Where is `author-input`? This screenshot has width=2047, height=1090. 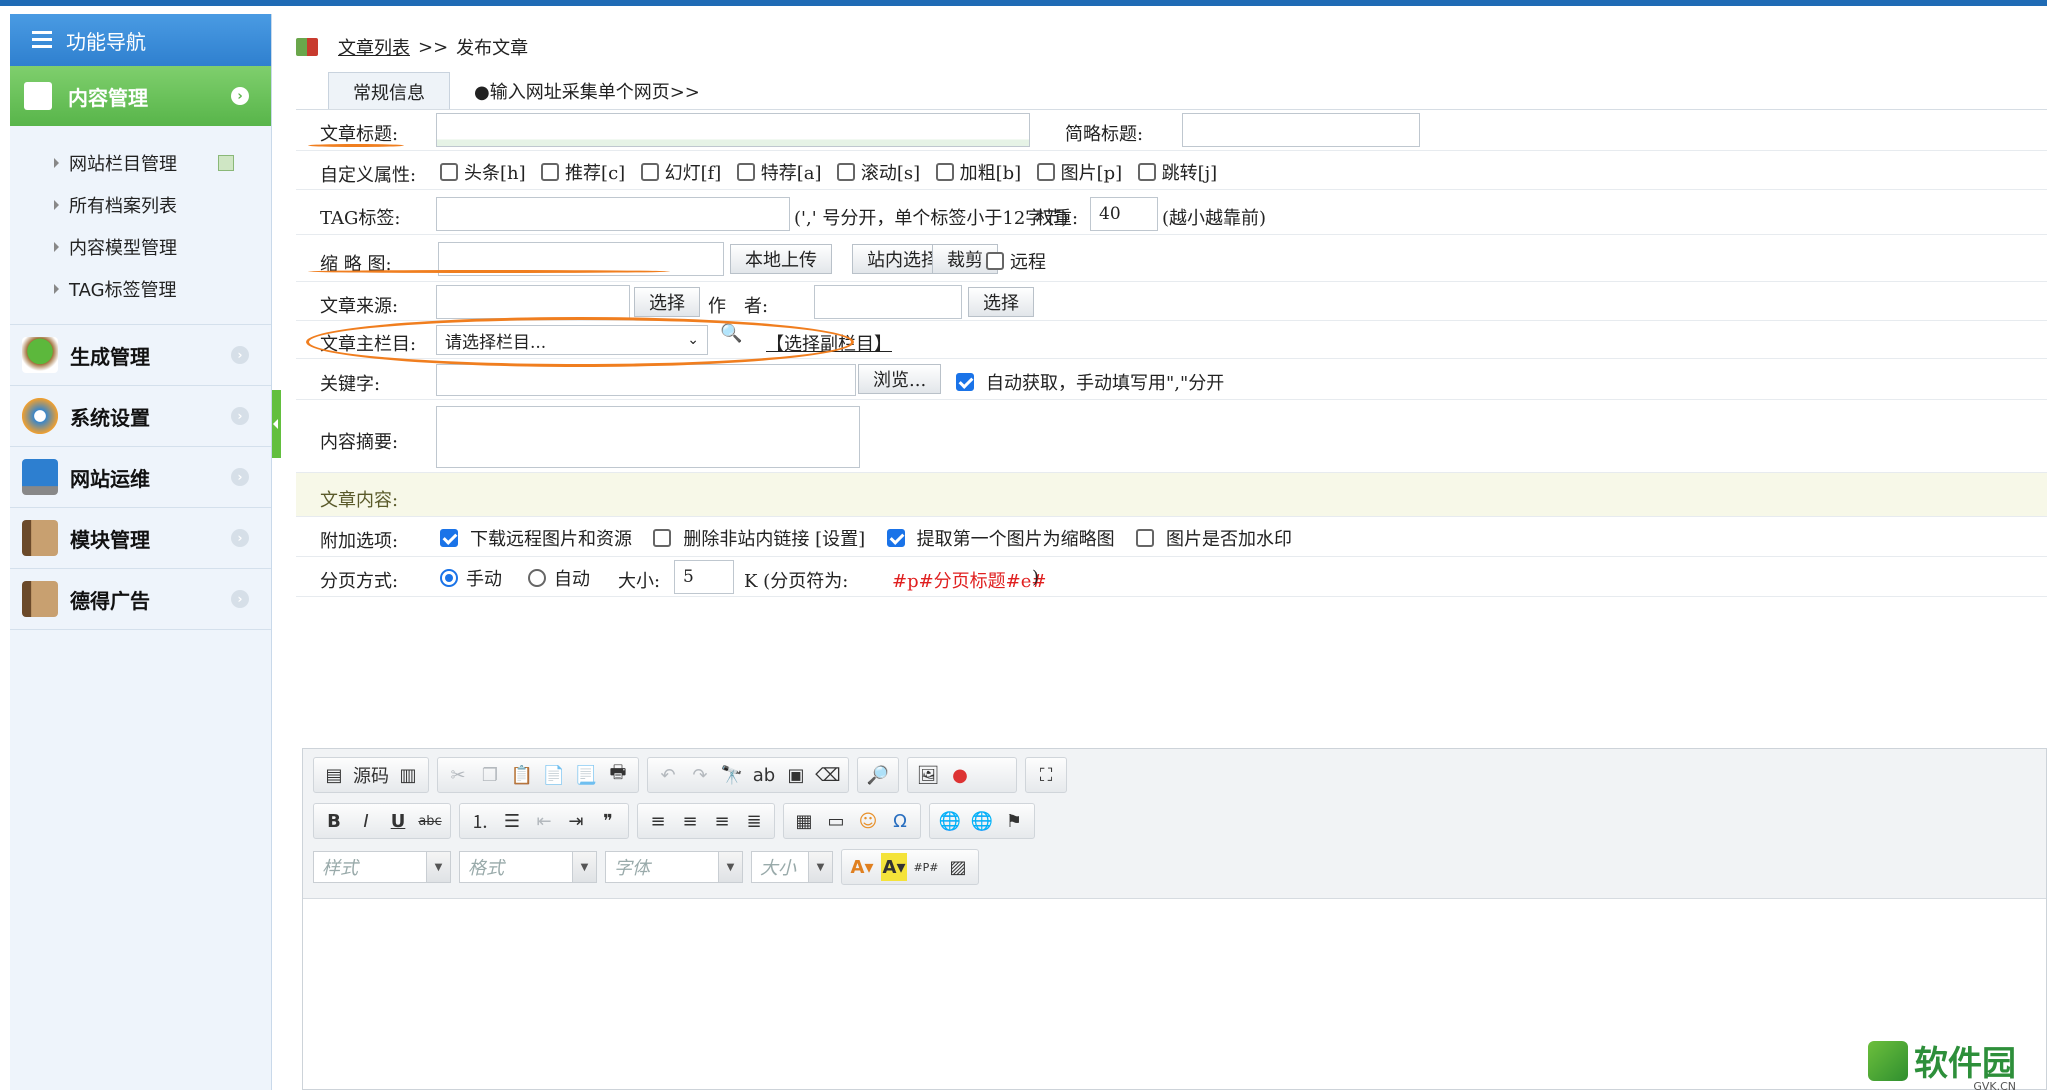
author-input is located at coordinates (888, 302).